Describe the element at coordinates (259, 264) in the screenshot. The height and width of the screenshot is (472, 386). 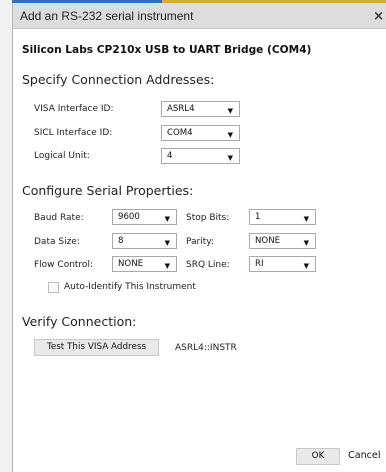
I see `srq-line-value: RI` at that location.